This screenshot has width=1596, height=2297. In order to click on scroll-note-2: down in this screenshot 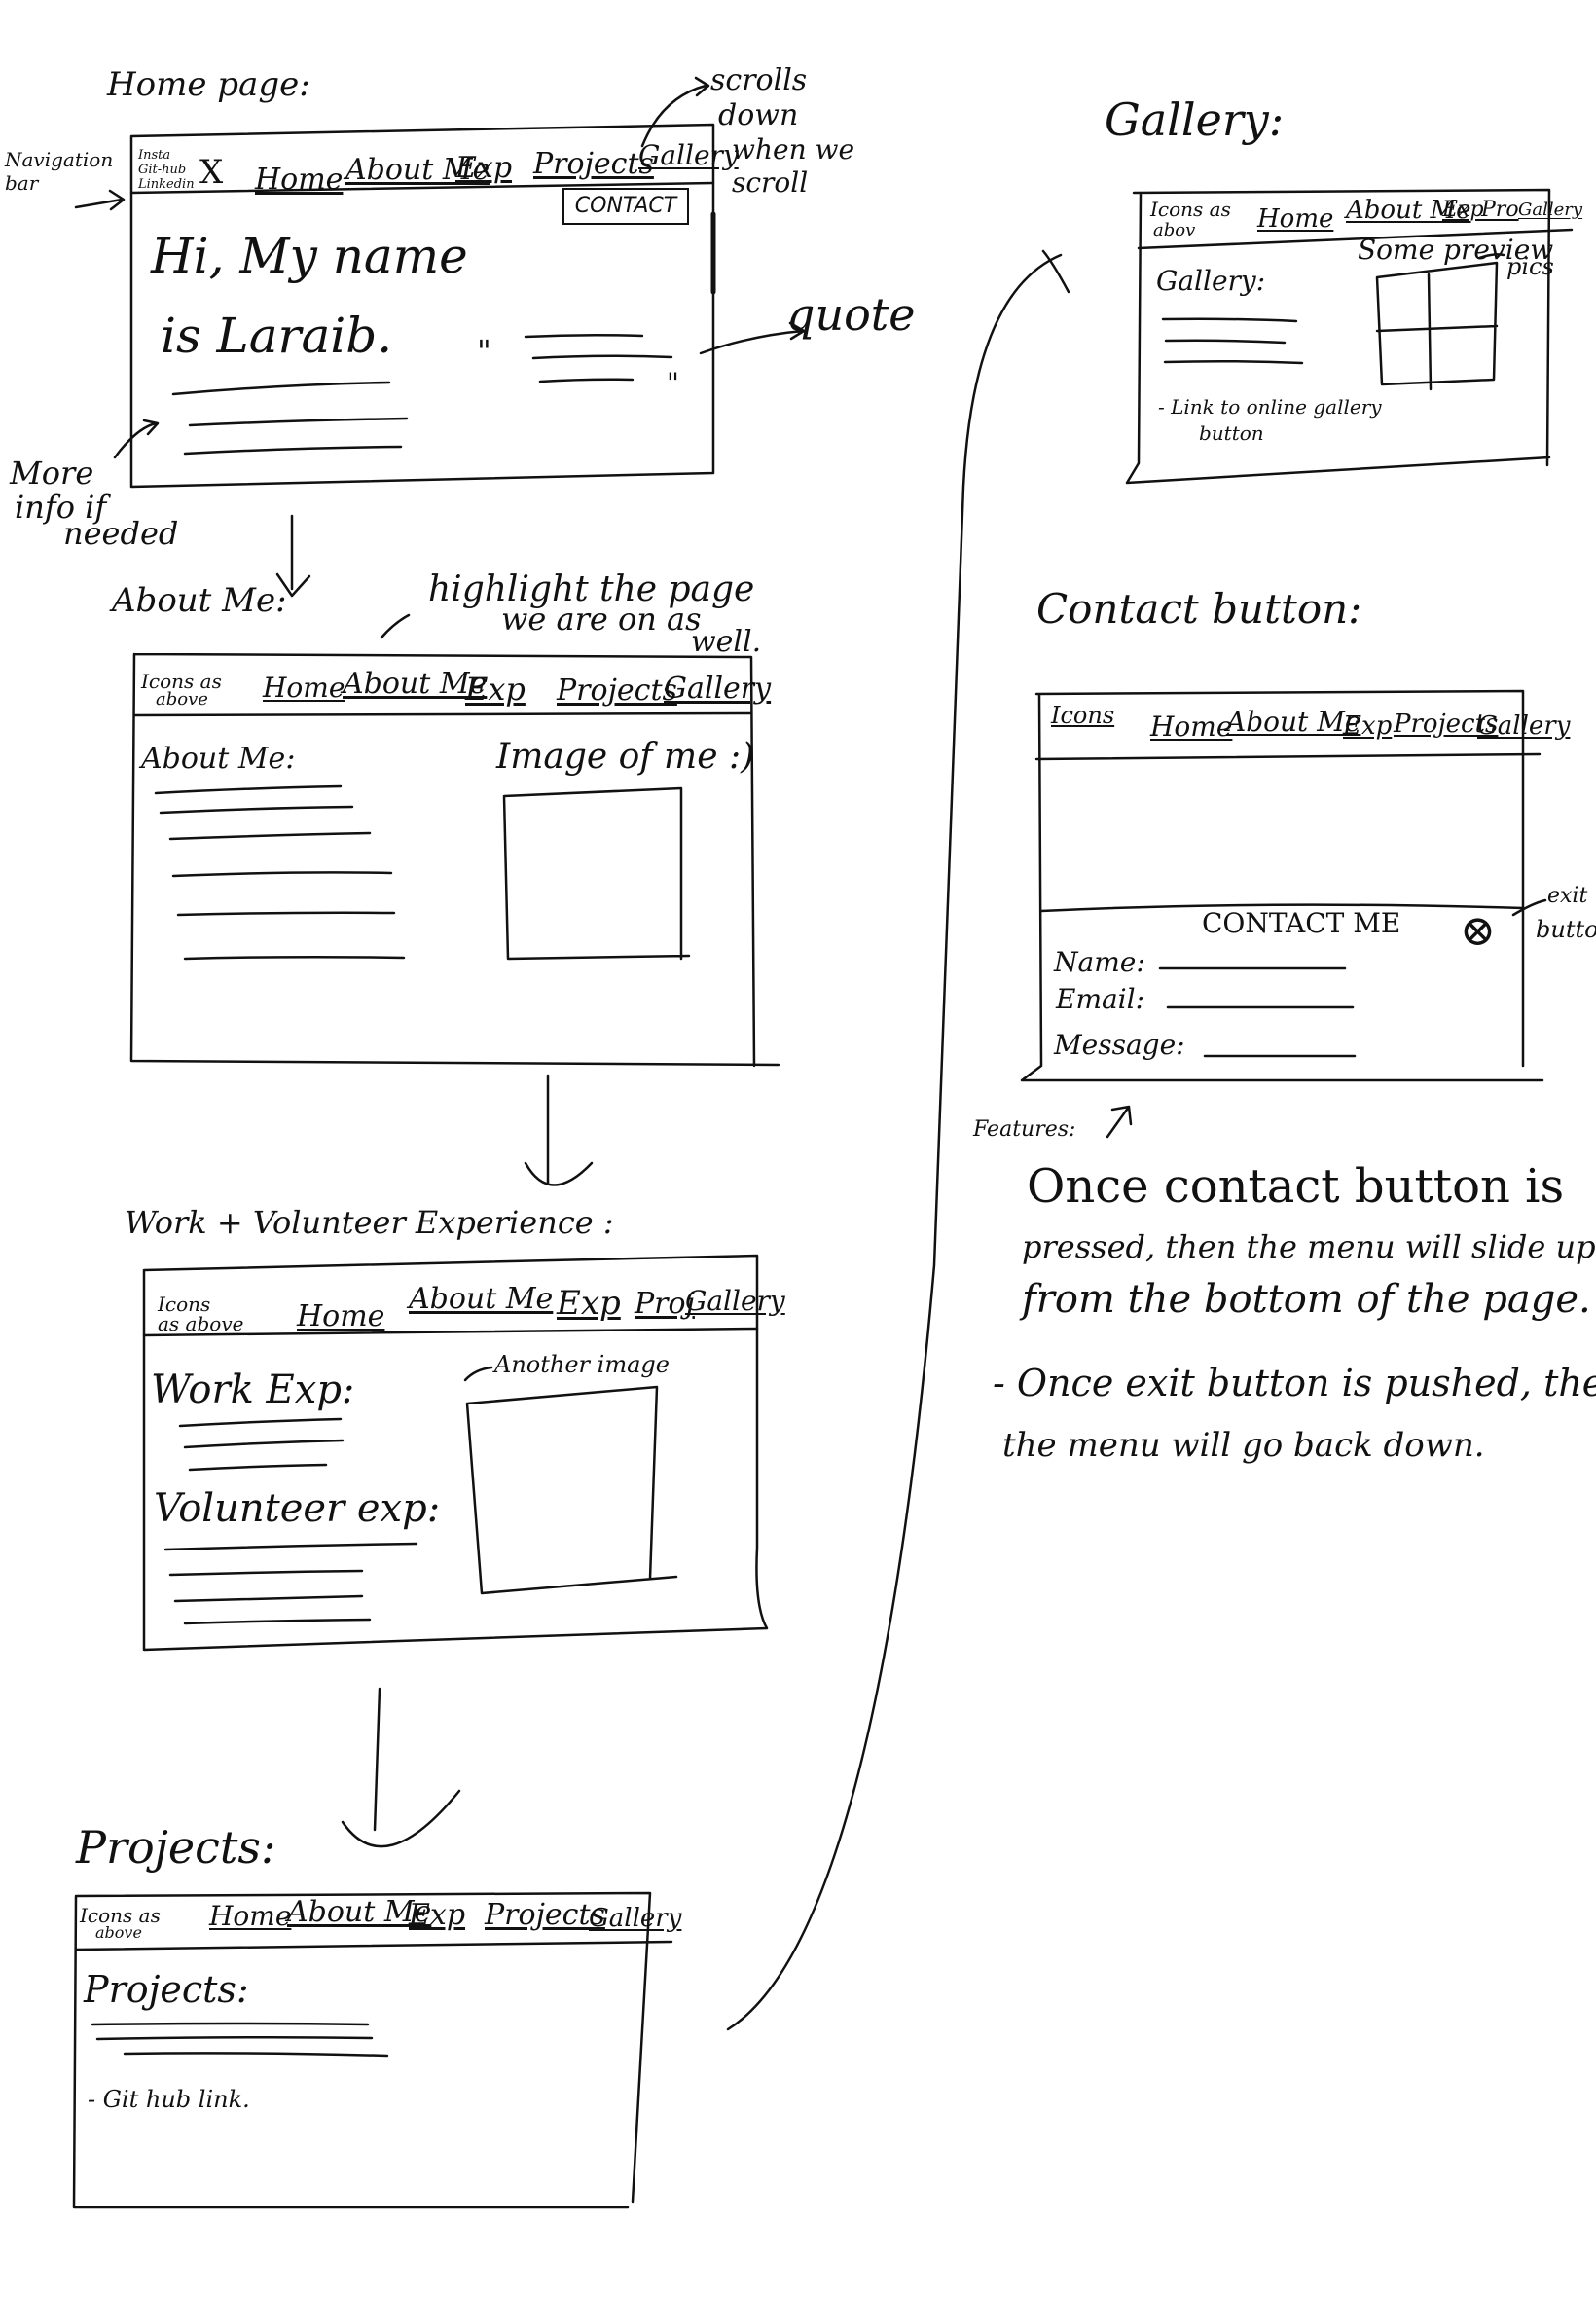, I will do `click(758, 115)`.